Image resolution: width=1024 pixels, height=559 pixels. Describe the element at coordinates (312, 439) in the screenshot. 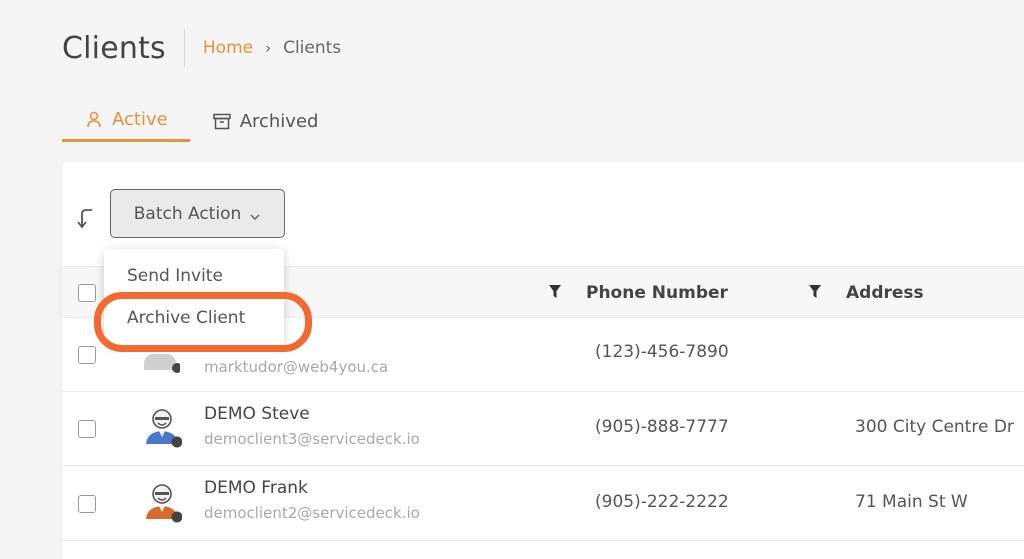

I see `client-email: democlient3@servicedeck.io` at that location.